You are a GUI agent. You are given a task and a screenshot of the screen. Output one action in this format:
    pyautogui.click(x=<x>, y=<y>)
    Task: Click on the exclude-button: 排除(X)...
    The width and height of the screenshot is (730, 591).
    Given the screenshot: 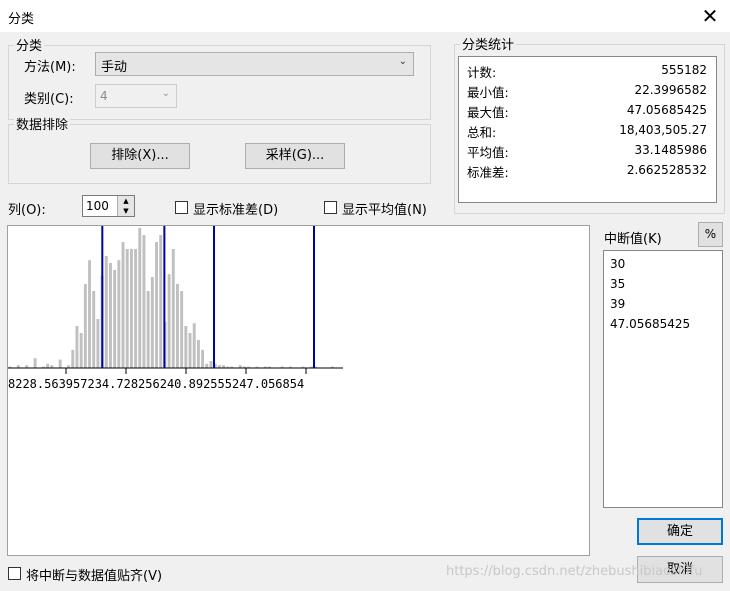 What is the action you would take?
    pyautogui.click(x=140, y=156)
    